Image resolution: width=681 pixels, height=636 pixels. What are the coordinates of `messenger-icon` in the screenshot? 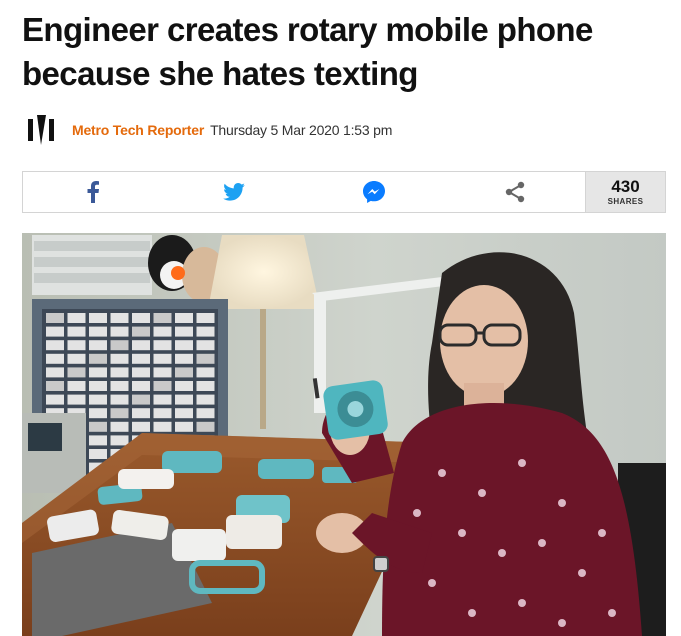 It's located at (374, 192).